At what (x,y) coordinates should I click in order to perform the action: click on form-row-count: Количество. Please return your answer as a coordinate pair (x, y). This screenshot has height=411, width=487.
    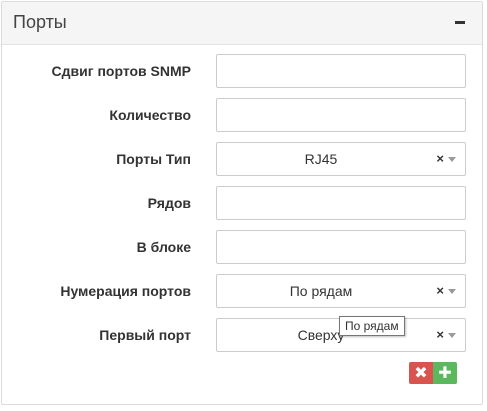
    Looking at the image, I should click on (243, 115).